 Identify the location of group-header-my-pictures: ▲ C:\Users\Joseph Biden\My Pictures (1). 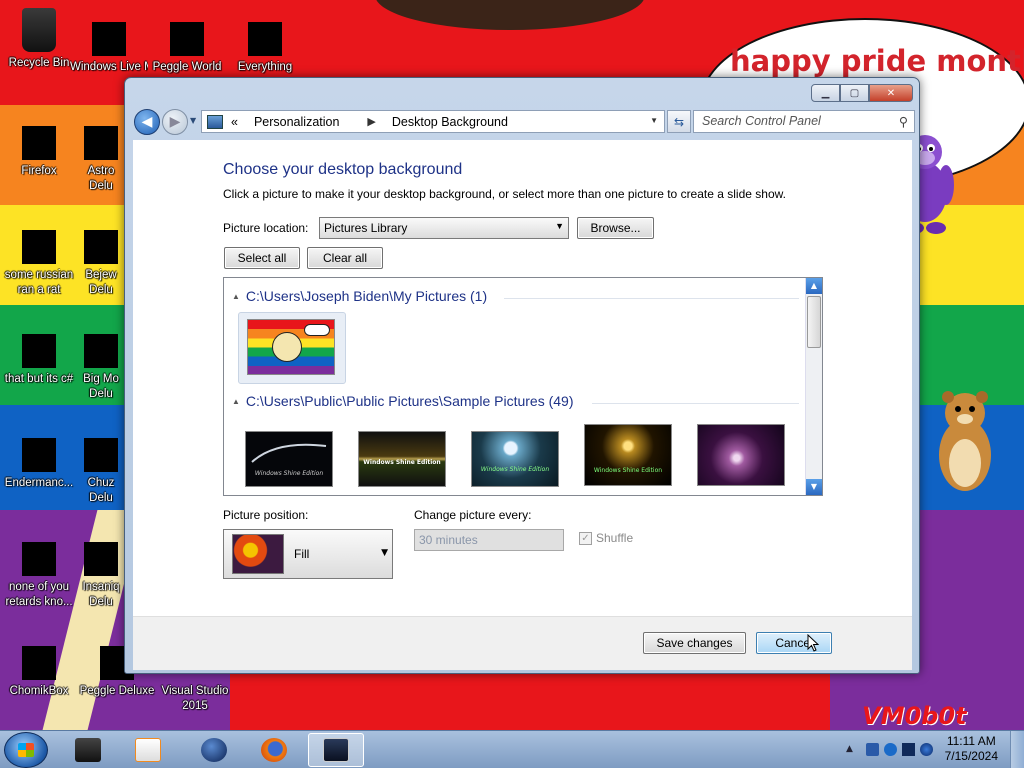
(359, 296).